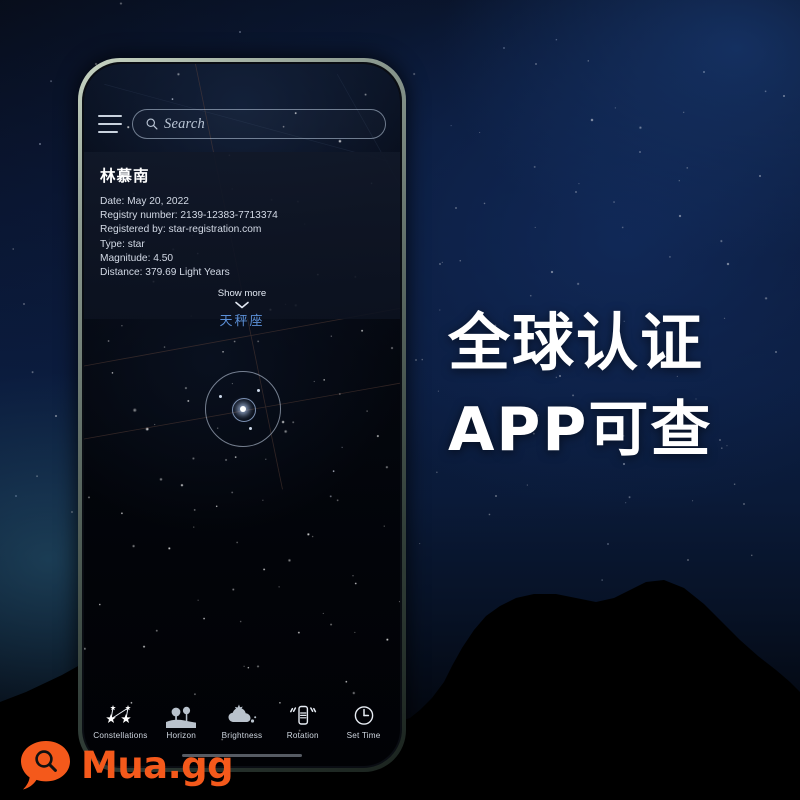 The image size is (800, 800). What do you see at coordinates (189, 216) in the screenshot?
I see `info-registry-number: Registry number: 2139-12383-7713374` at bounding box center [189, 216].